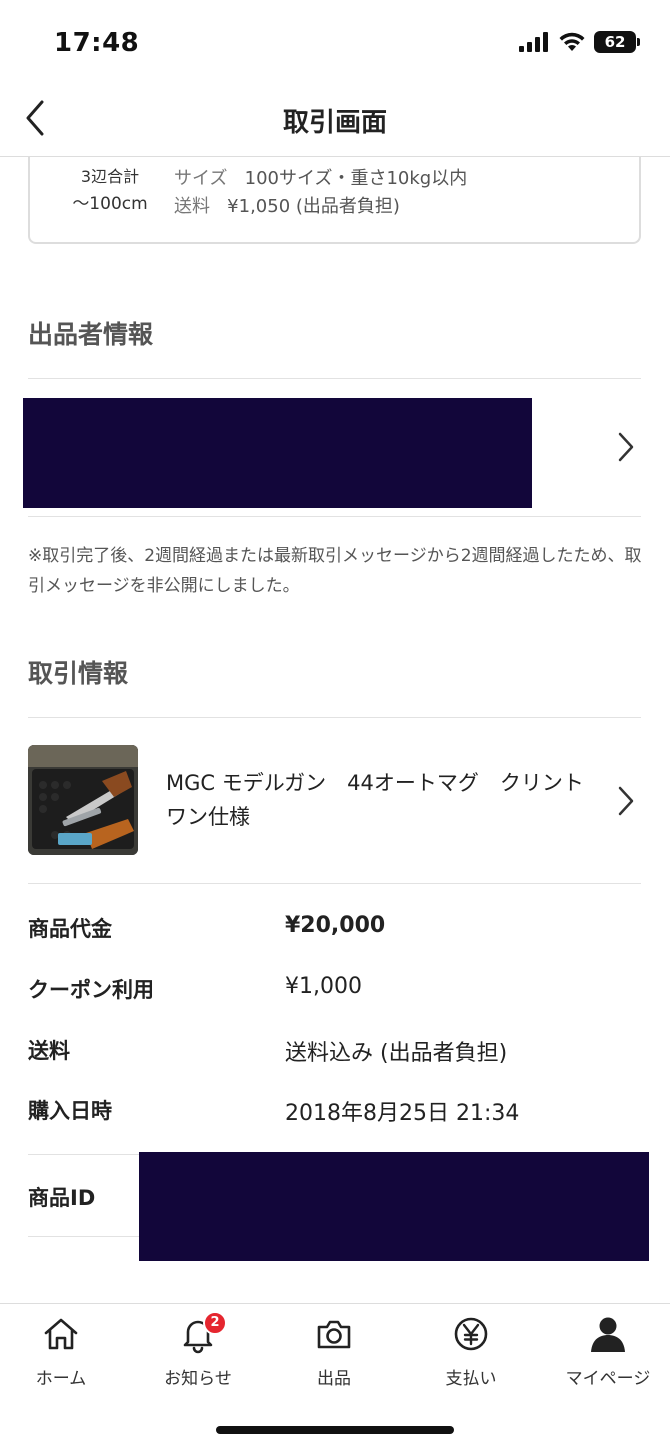 Image resolution: width=670 pixels, height=1448 pixels. I want to click on signal-icon, so click(534, 42).